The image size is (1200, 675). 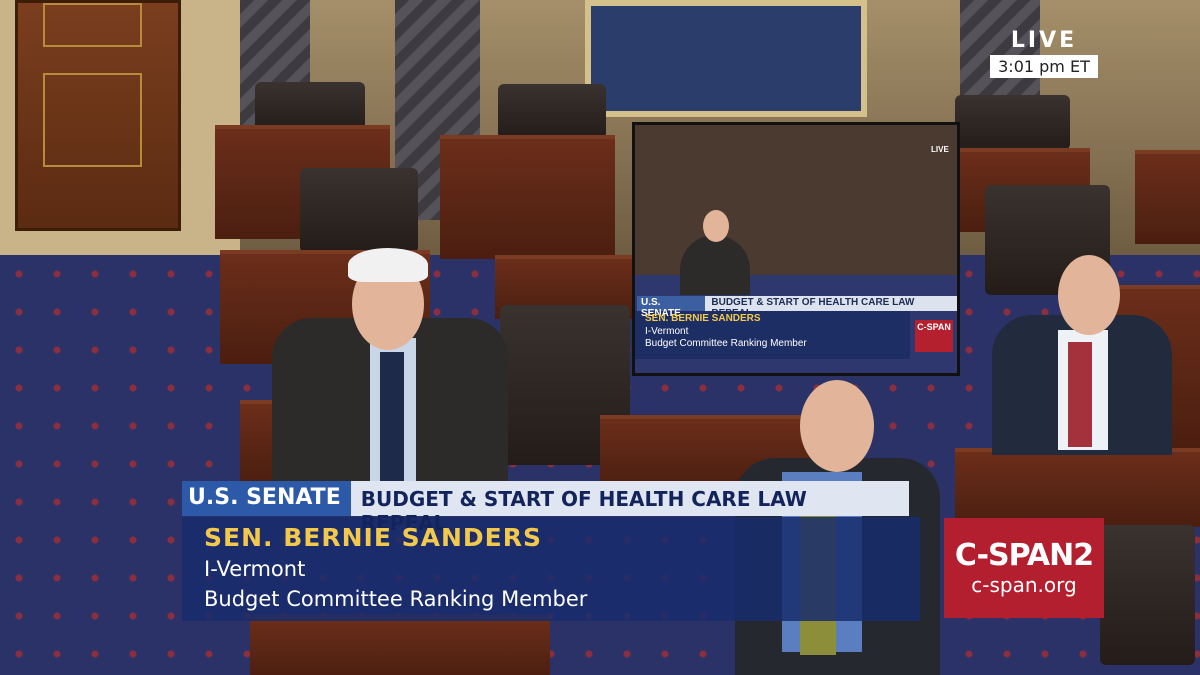 What do you see at coordinates (1044, 66) in the screenshot?
I see `live-time: 3:01 pm ET` at bounding box center [1044, 66].